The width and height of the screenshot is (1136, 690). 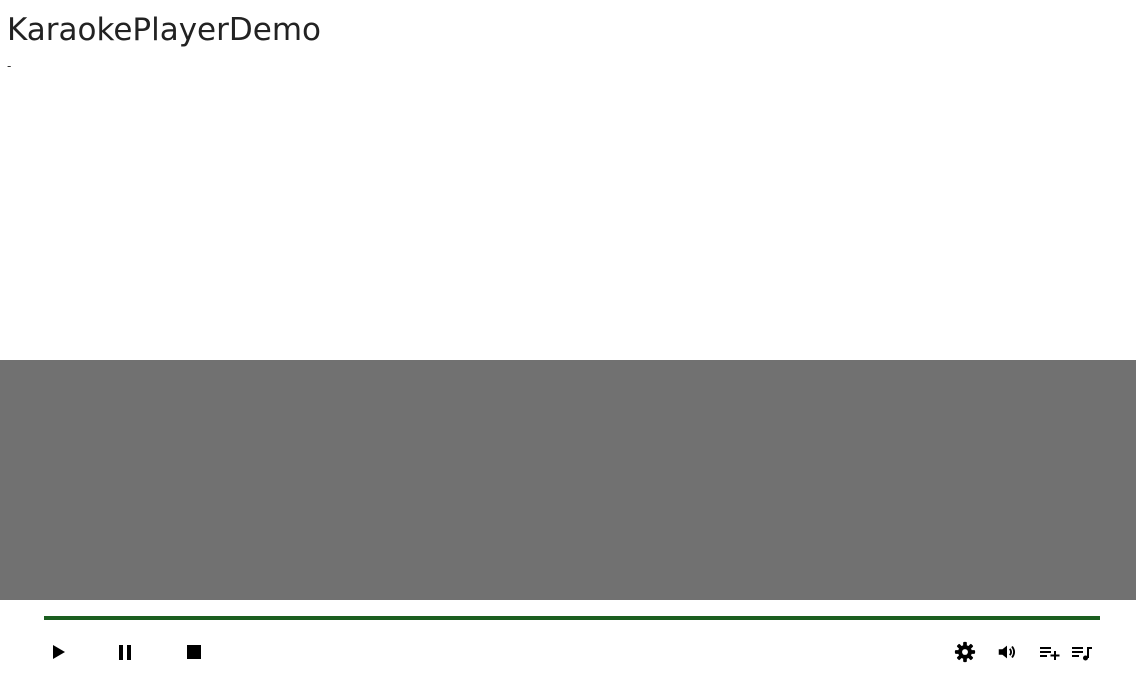 I want to click on progress-fill, so click(x=572, y=618).